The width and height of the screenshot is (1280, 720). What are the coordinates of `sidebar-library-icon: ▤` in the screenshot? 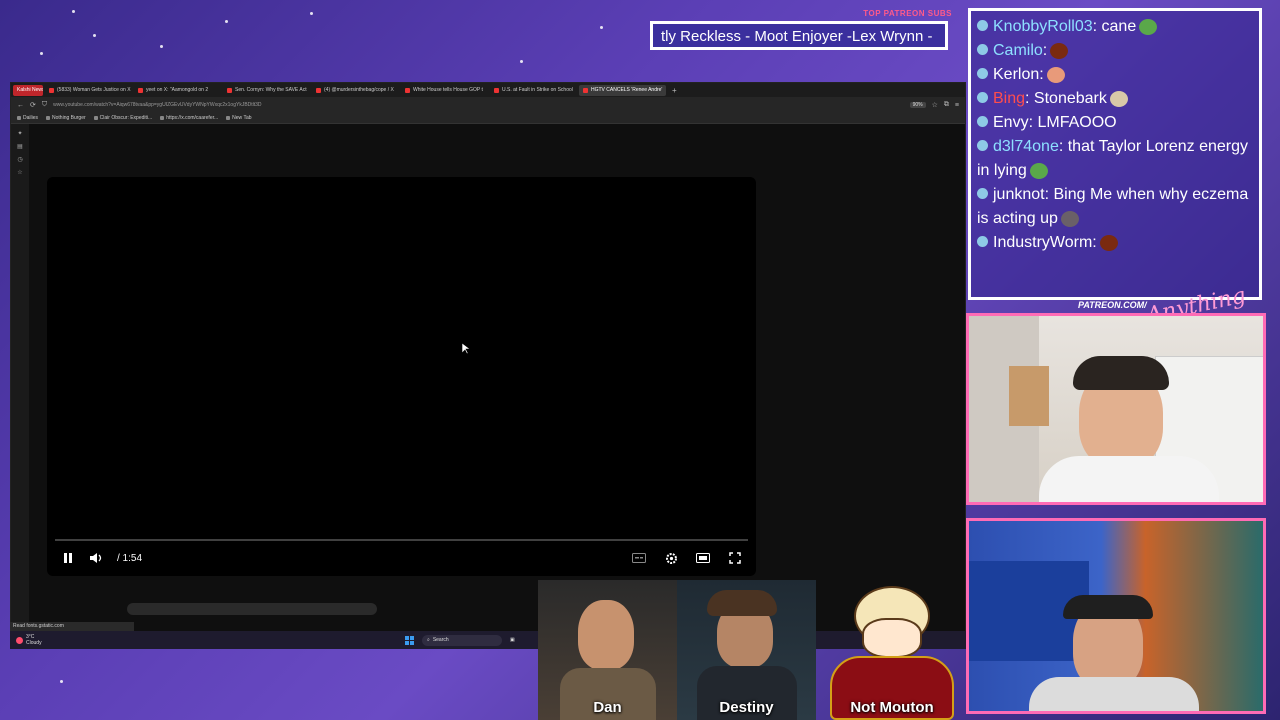 It's located at (20, 146).